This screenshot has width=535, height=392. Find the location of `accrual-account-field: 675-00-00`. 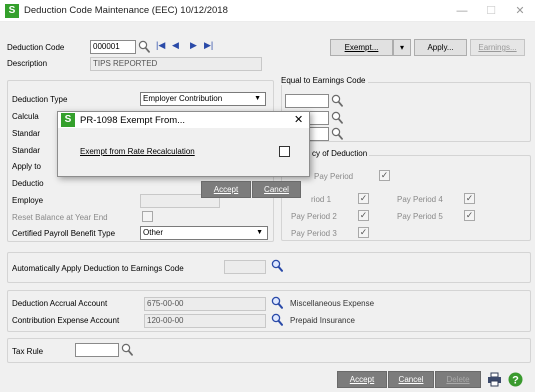

accrual-account-field: 675-00-00 is located at coordinates (205, 304).